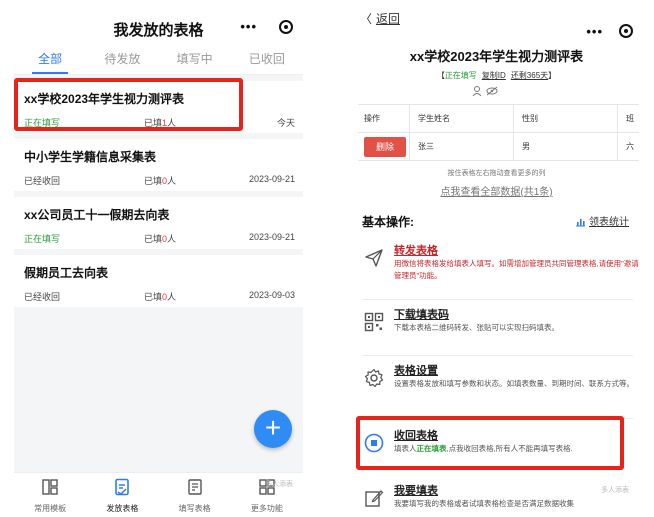  Describe the element at coordinates (273, 429) in the screenshot. I see `add-form-button: +` at that location.